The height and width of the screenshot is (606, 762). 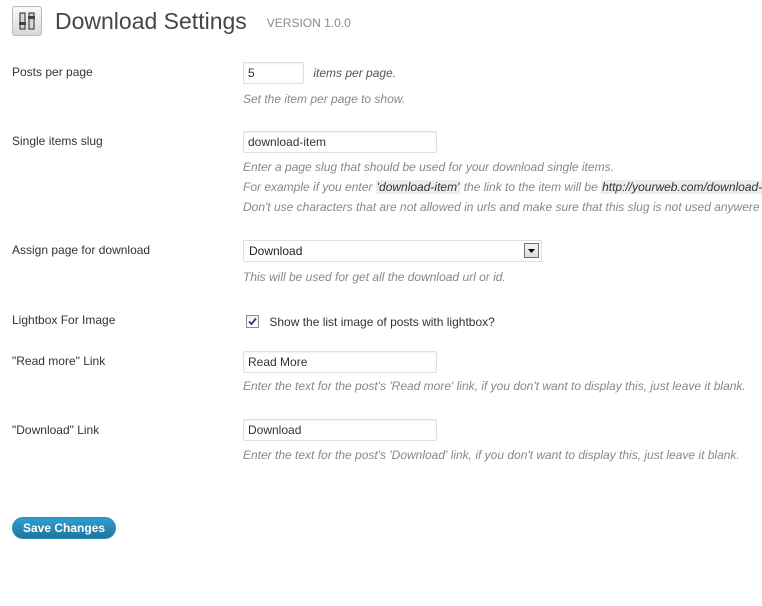 What do you see at coordinates (57, 141) in the screenshot?
I see `single-slug-label: Single items slug` at bounding box center [57, 141].